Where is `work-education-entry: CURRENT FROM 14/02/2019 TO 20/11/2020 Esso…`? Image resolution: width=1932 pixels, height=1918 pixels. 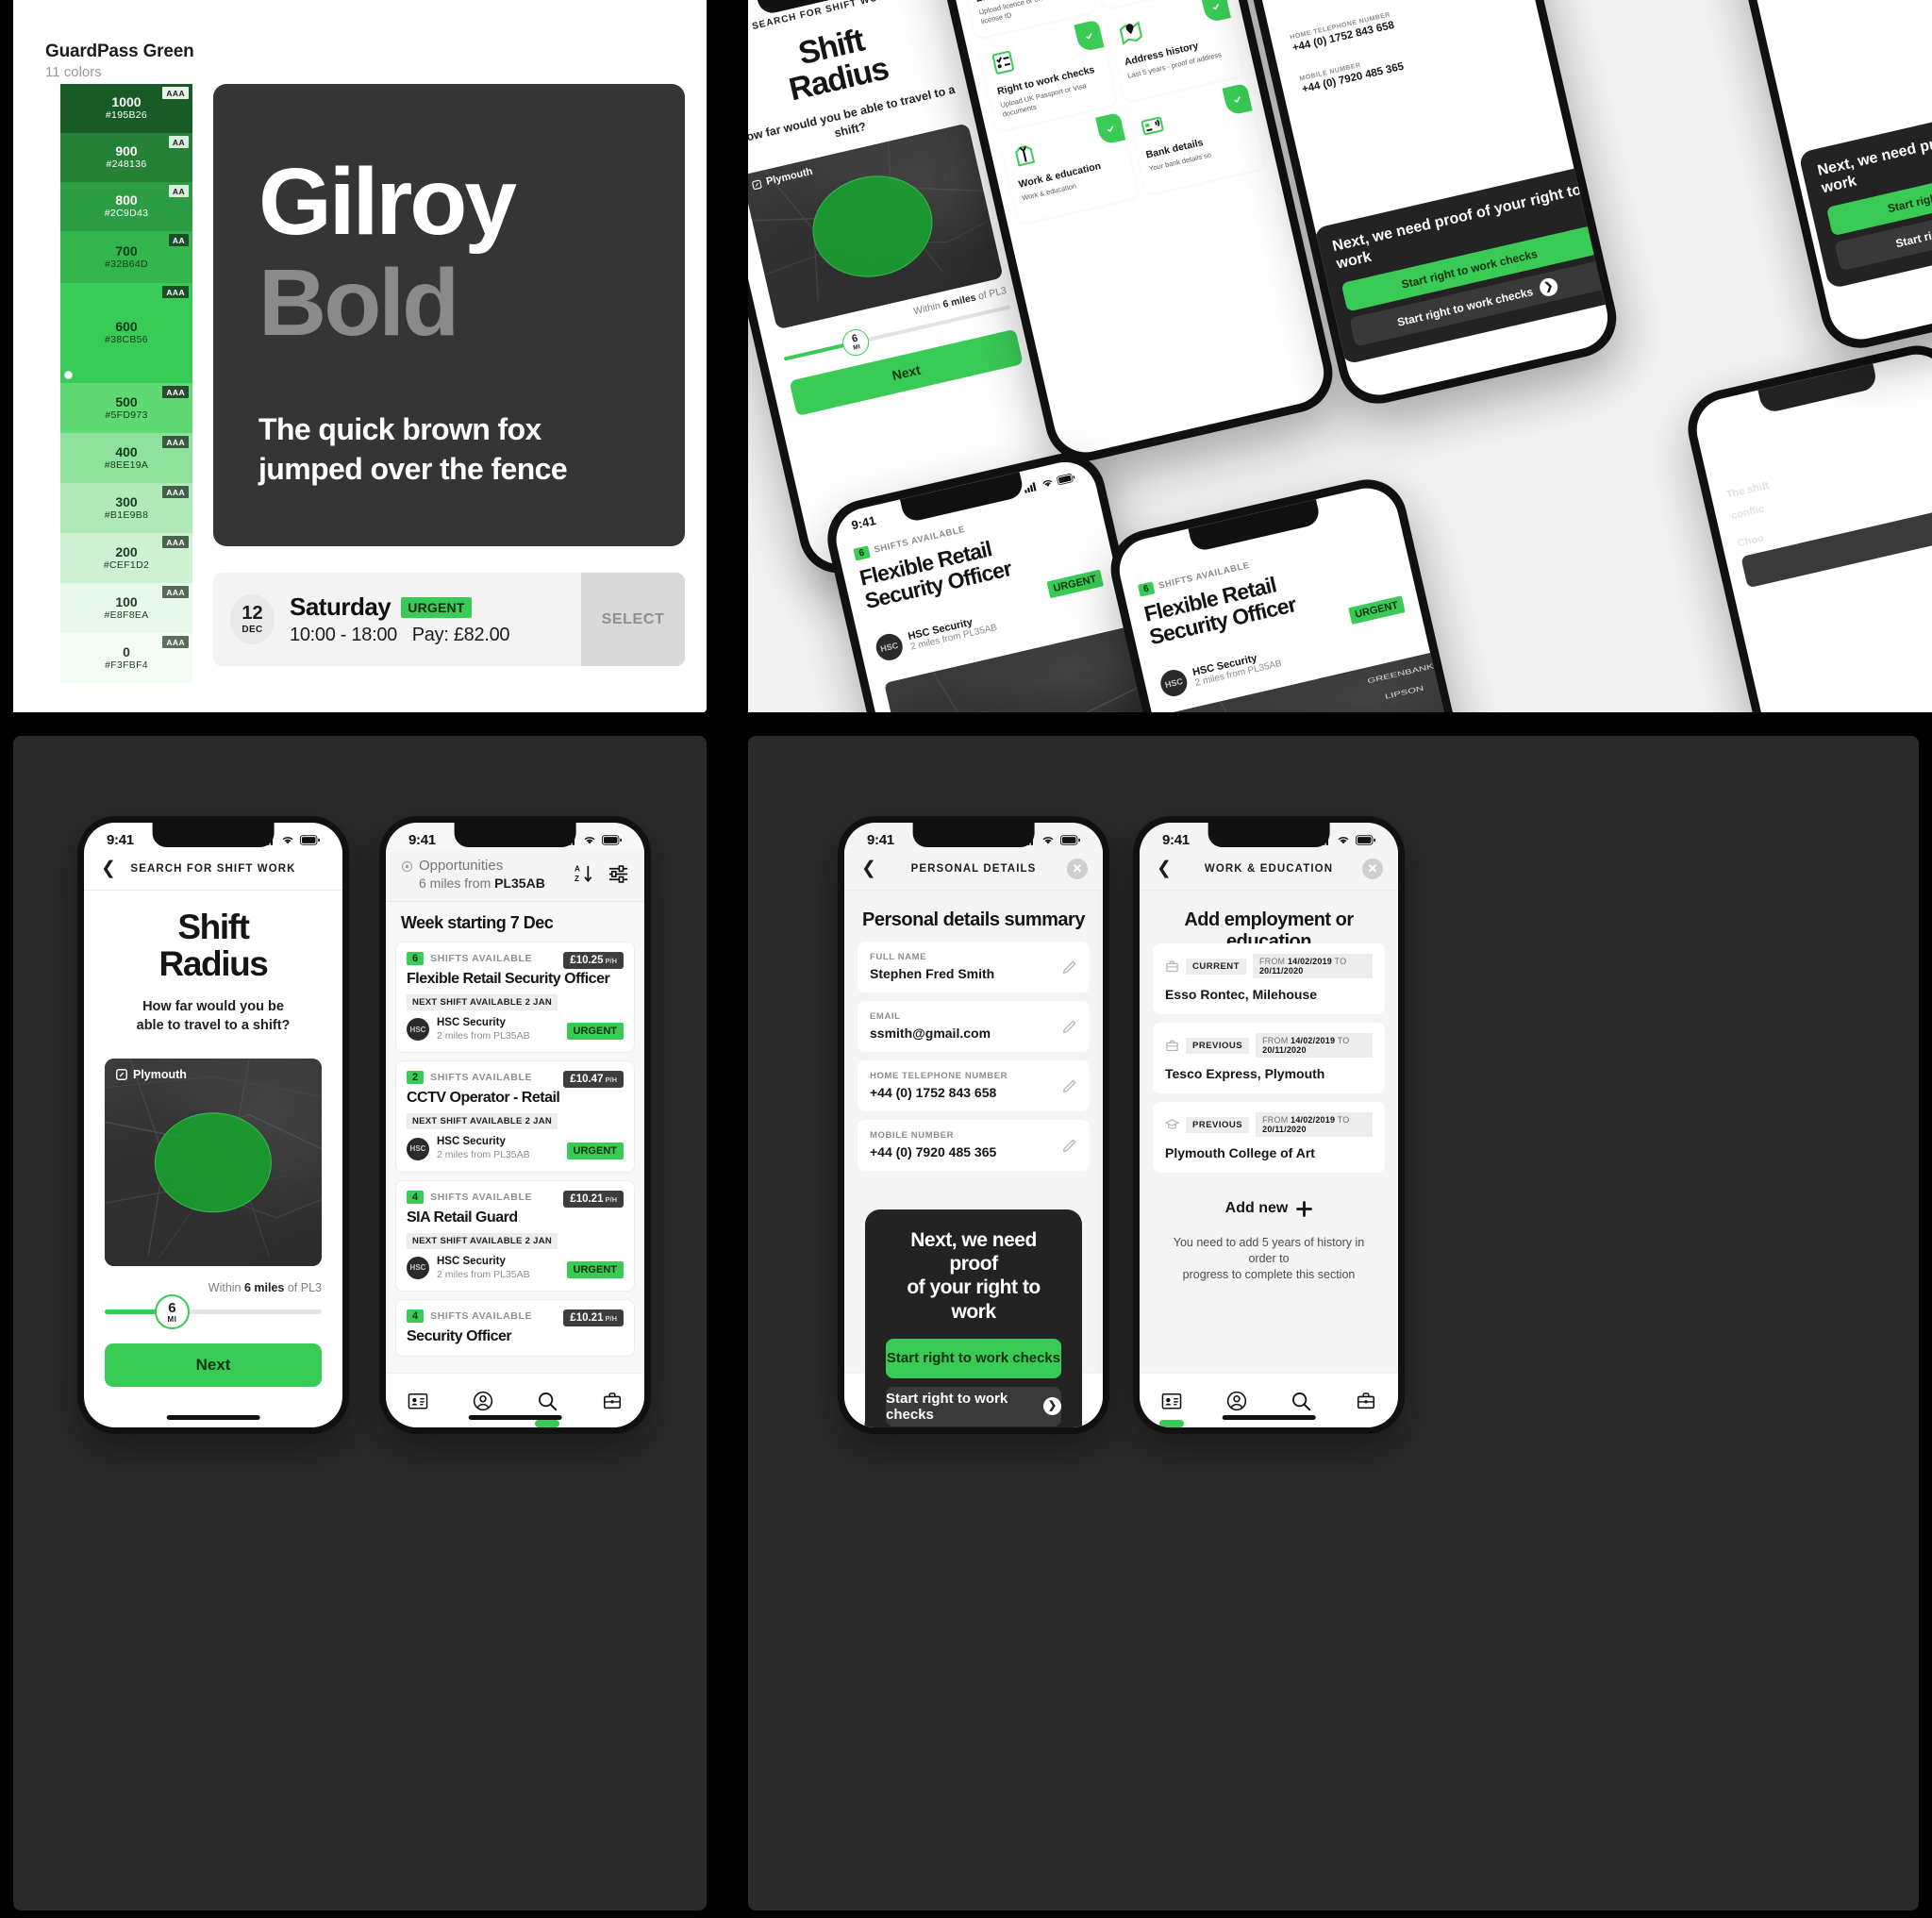 work-education-entry: CURRENT FROM 14/02/2019 TO 20/11/2020 Esso… is located at coordinates (1269, 978).